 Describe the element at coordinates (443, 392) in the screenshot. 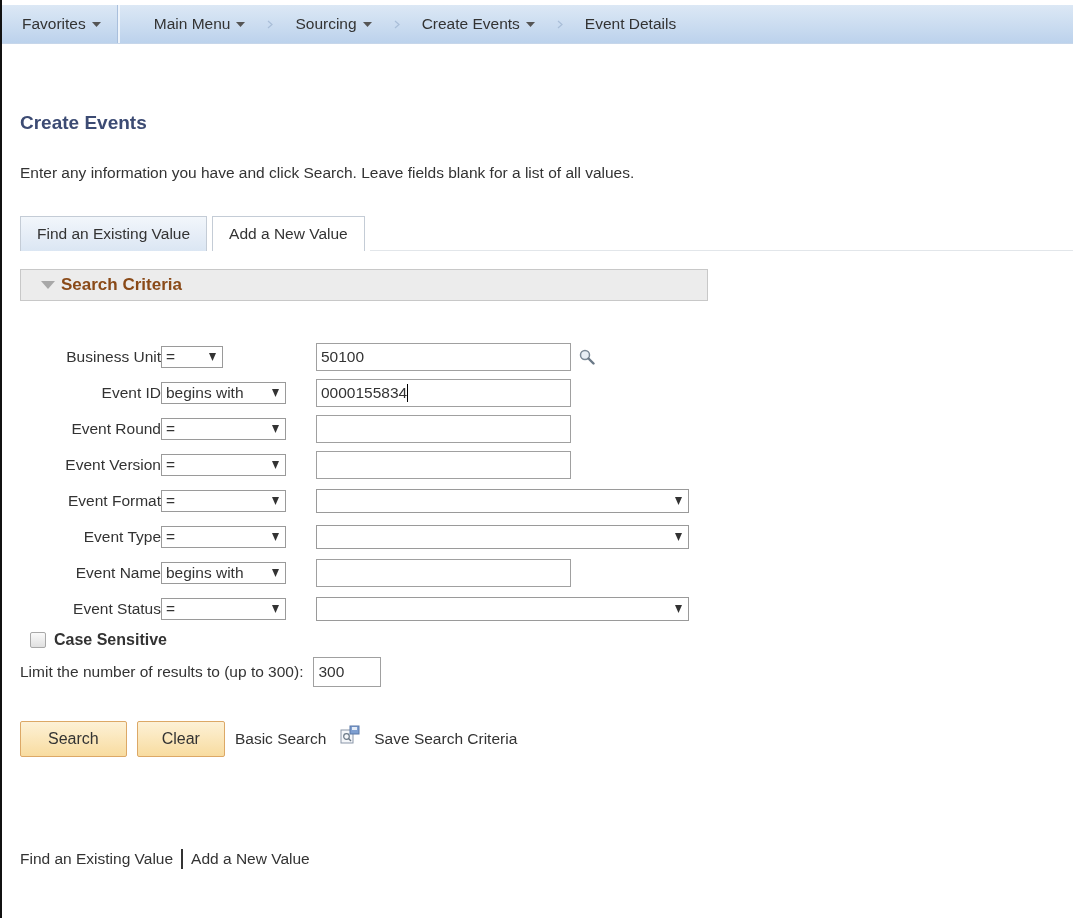

I see `input-field: 0000155834` at that location.